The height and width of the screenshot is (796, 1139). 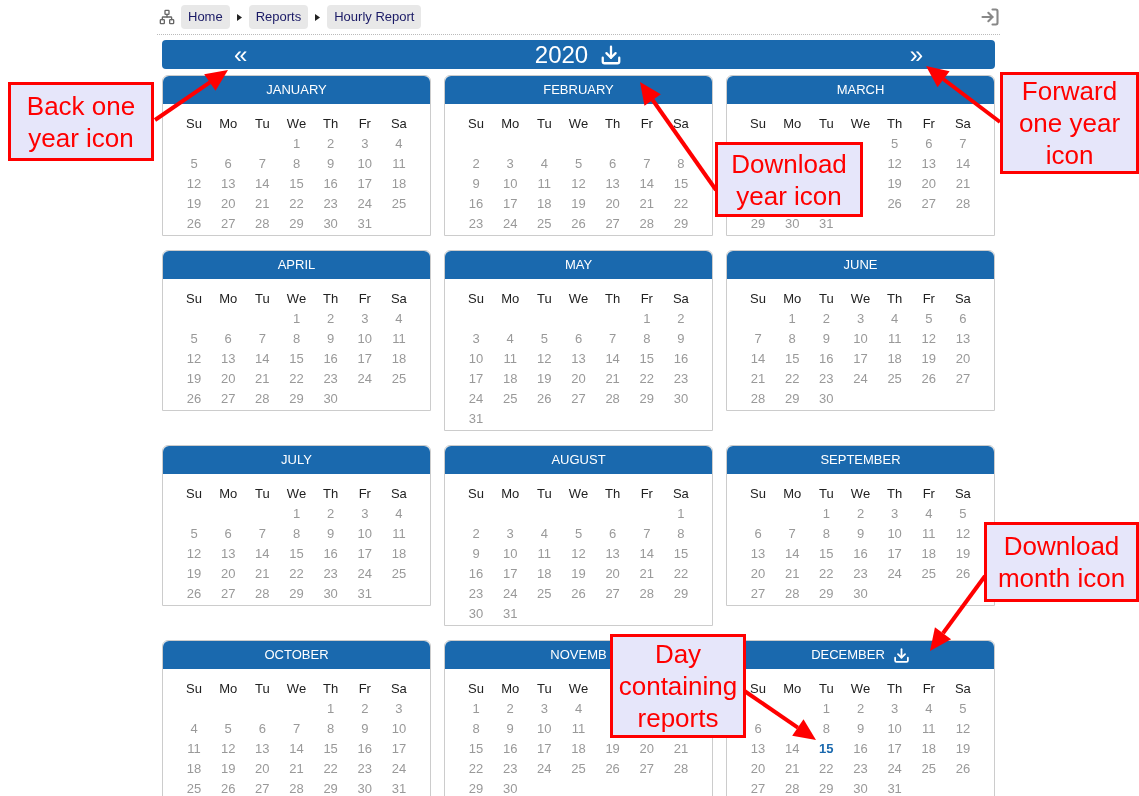 I want to click on month-name: JULY, so click(x=296, y=460).